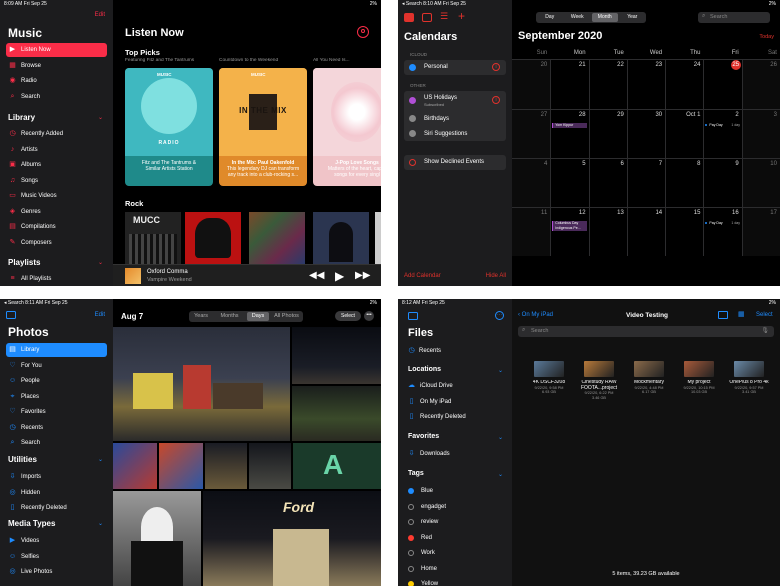  What do you see at coordinates (684, 84) in the screenshot?
I see `calendar-day-cell: 24` at bounding box center [684, 84].